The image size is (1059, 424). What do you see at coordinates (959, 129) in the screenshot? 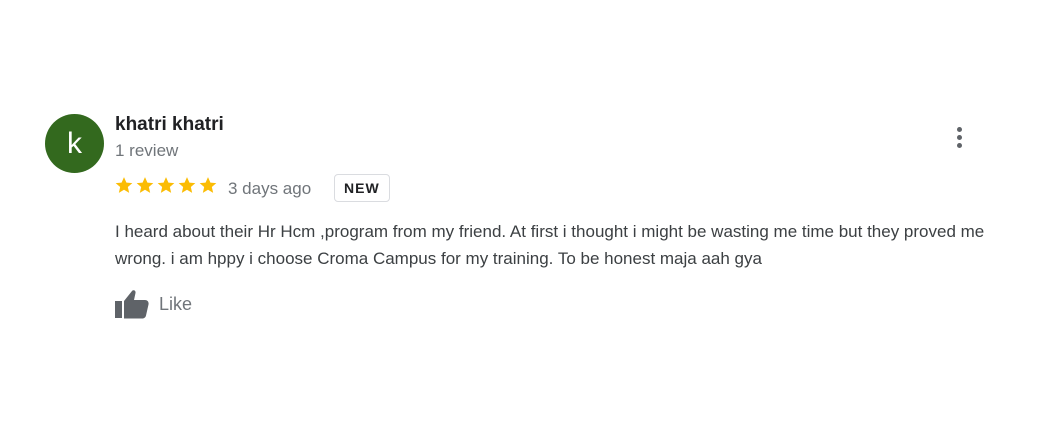
I see `more-vertical-icon` at bounding box center [959, 129].